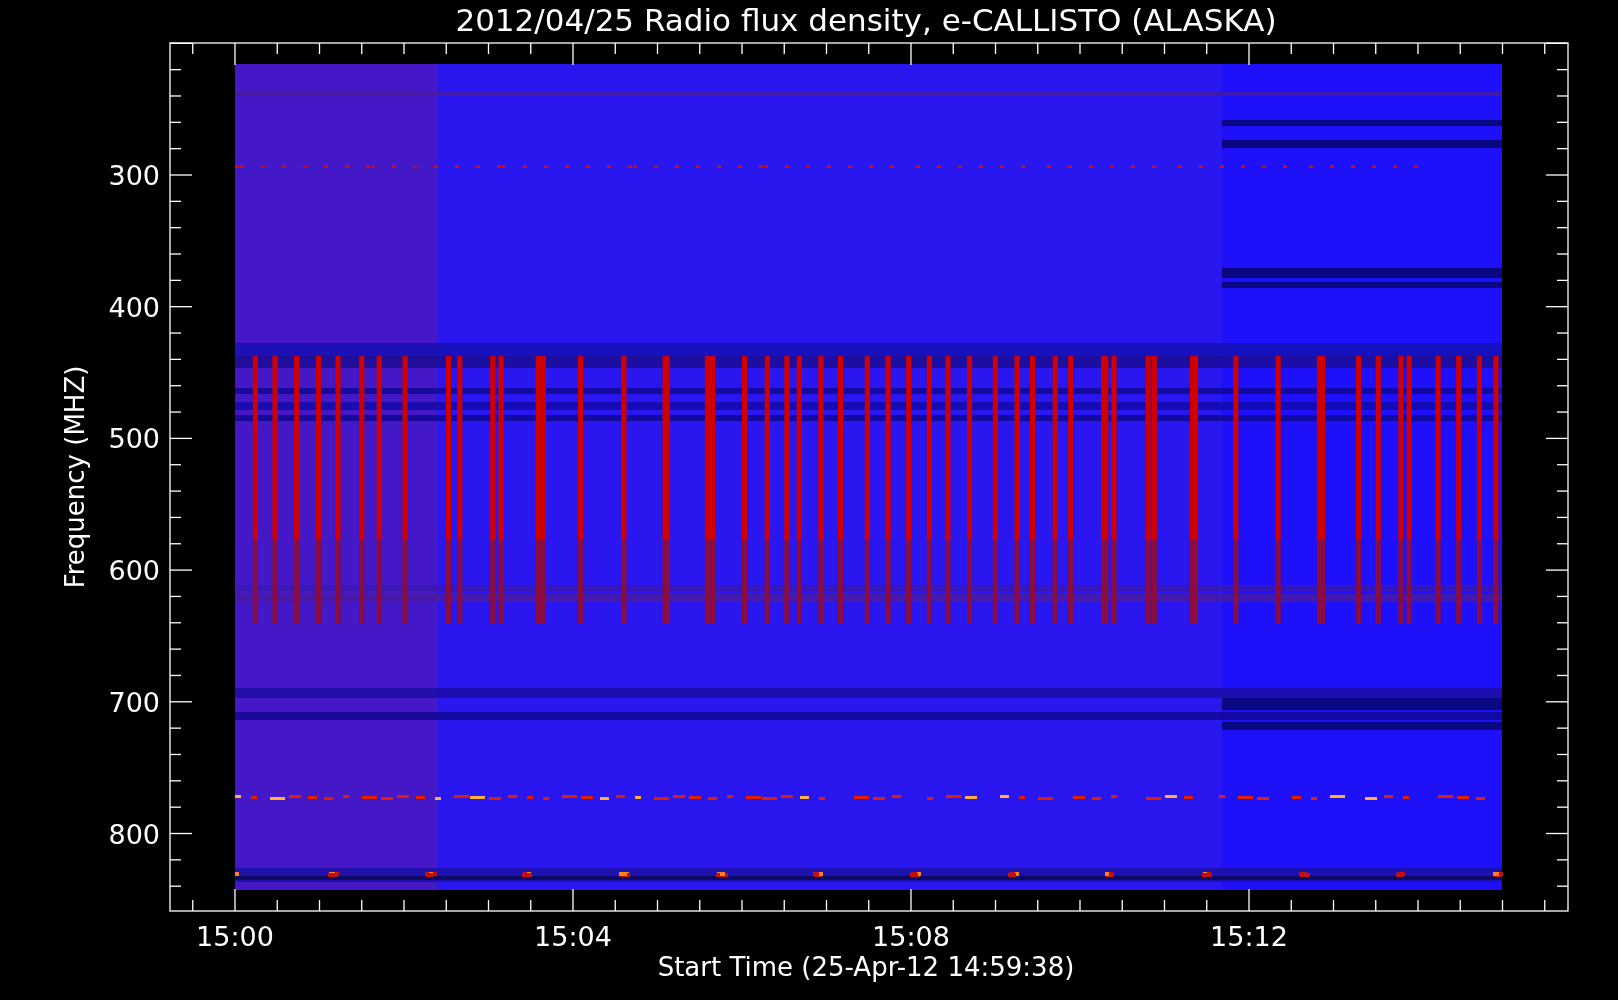 This screenshot has height=1000, width=1618. Describe the element at coordinates (134, 571) in the screenshot. I see `y-tick-label: 600` at that location.